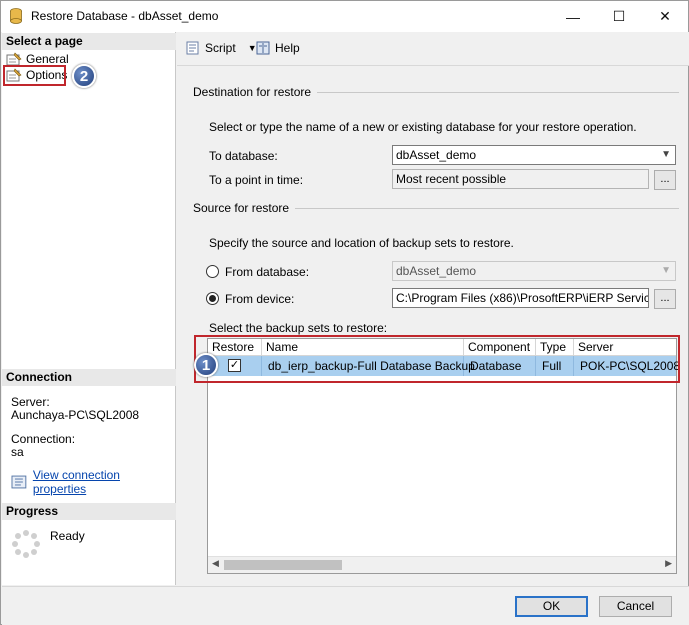 The height and width of the screenshot is (625, 689). Describe the element at coordinates (89, 41) in the screenshot. I see `select-page-header: Select a page` at that location.